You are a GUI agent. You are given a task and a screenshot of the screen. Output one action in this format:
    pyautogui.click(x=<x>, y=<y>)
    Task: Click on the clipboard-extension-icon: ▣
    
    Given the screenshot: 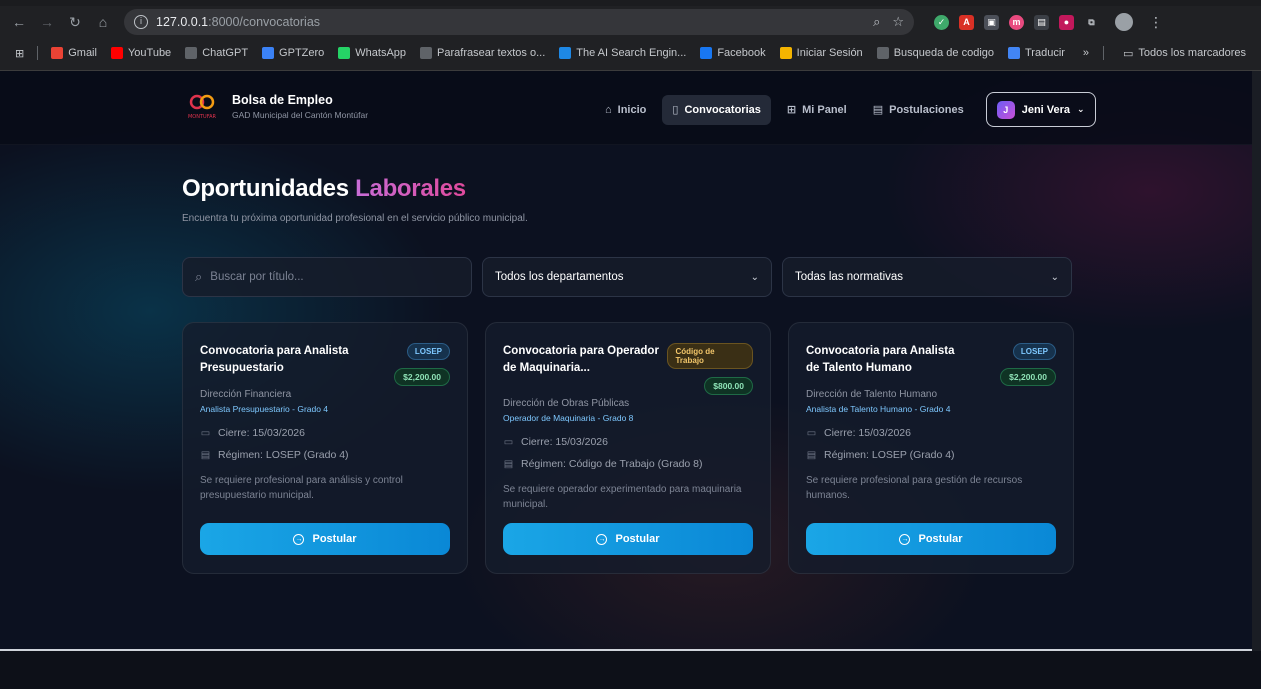 What is the action you would take?
    pyautogui.click(x=991, y=22)
    